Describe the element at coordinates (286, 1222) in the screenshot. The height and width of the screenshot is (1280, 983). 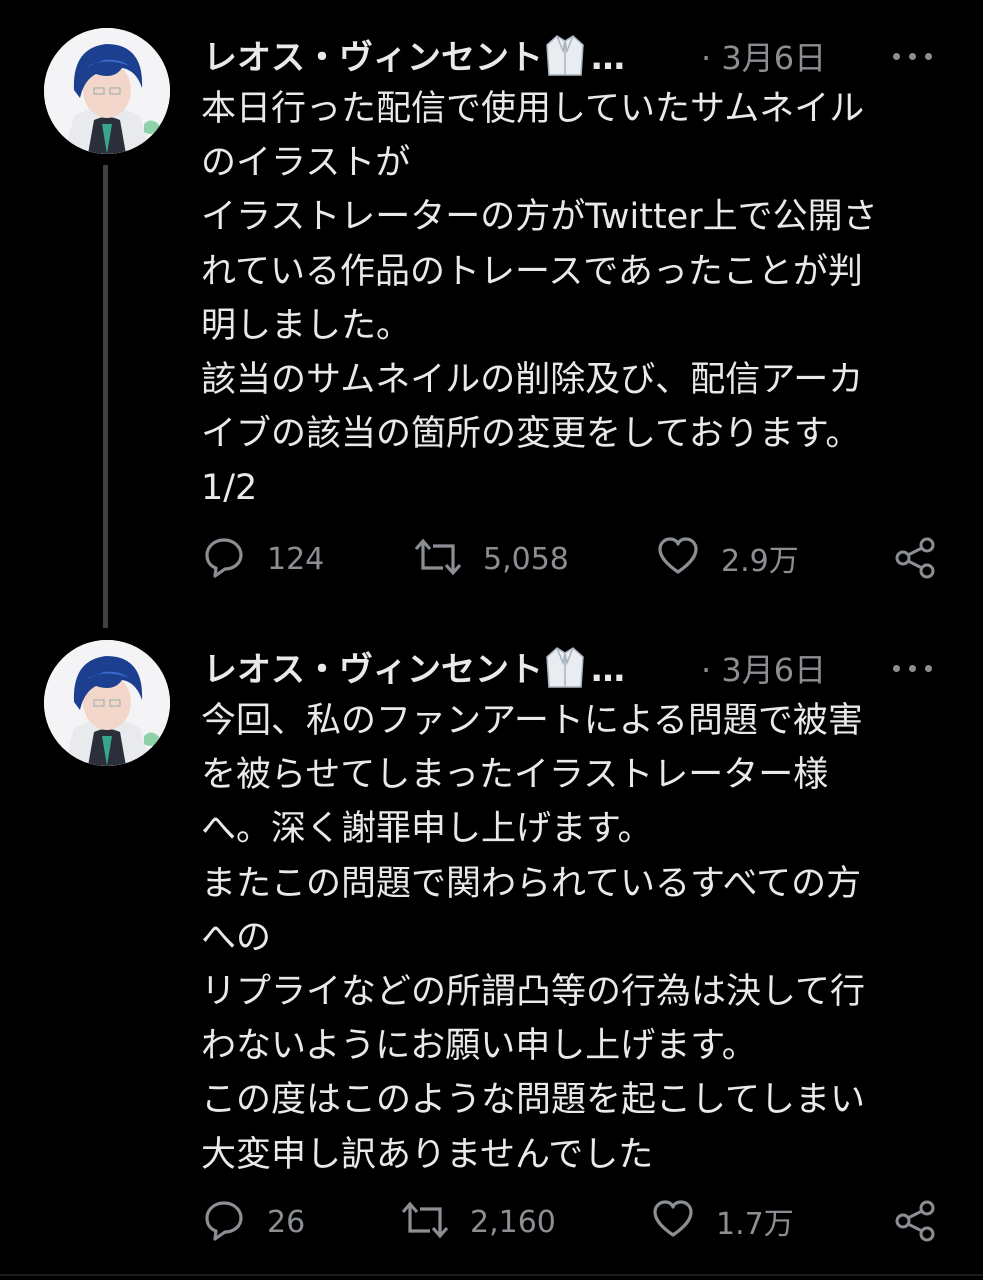
I see `reply-count: 26` at that location.